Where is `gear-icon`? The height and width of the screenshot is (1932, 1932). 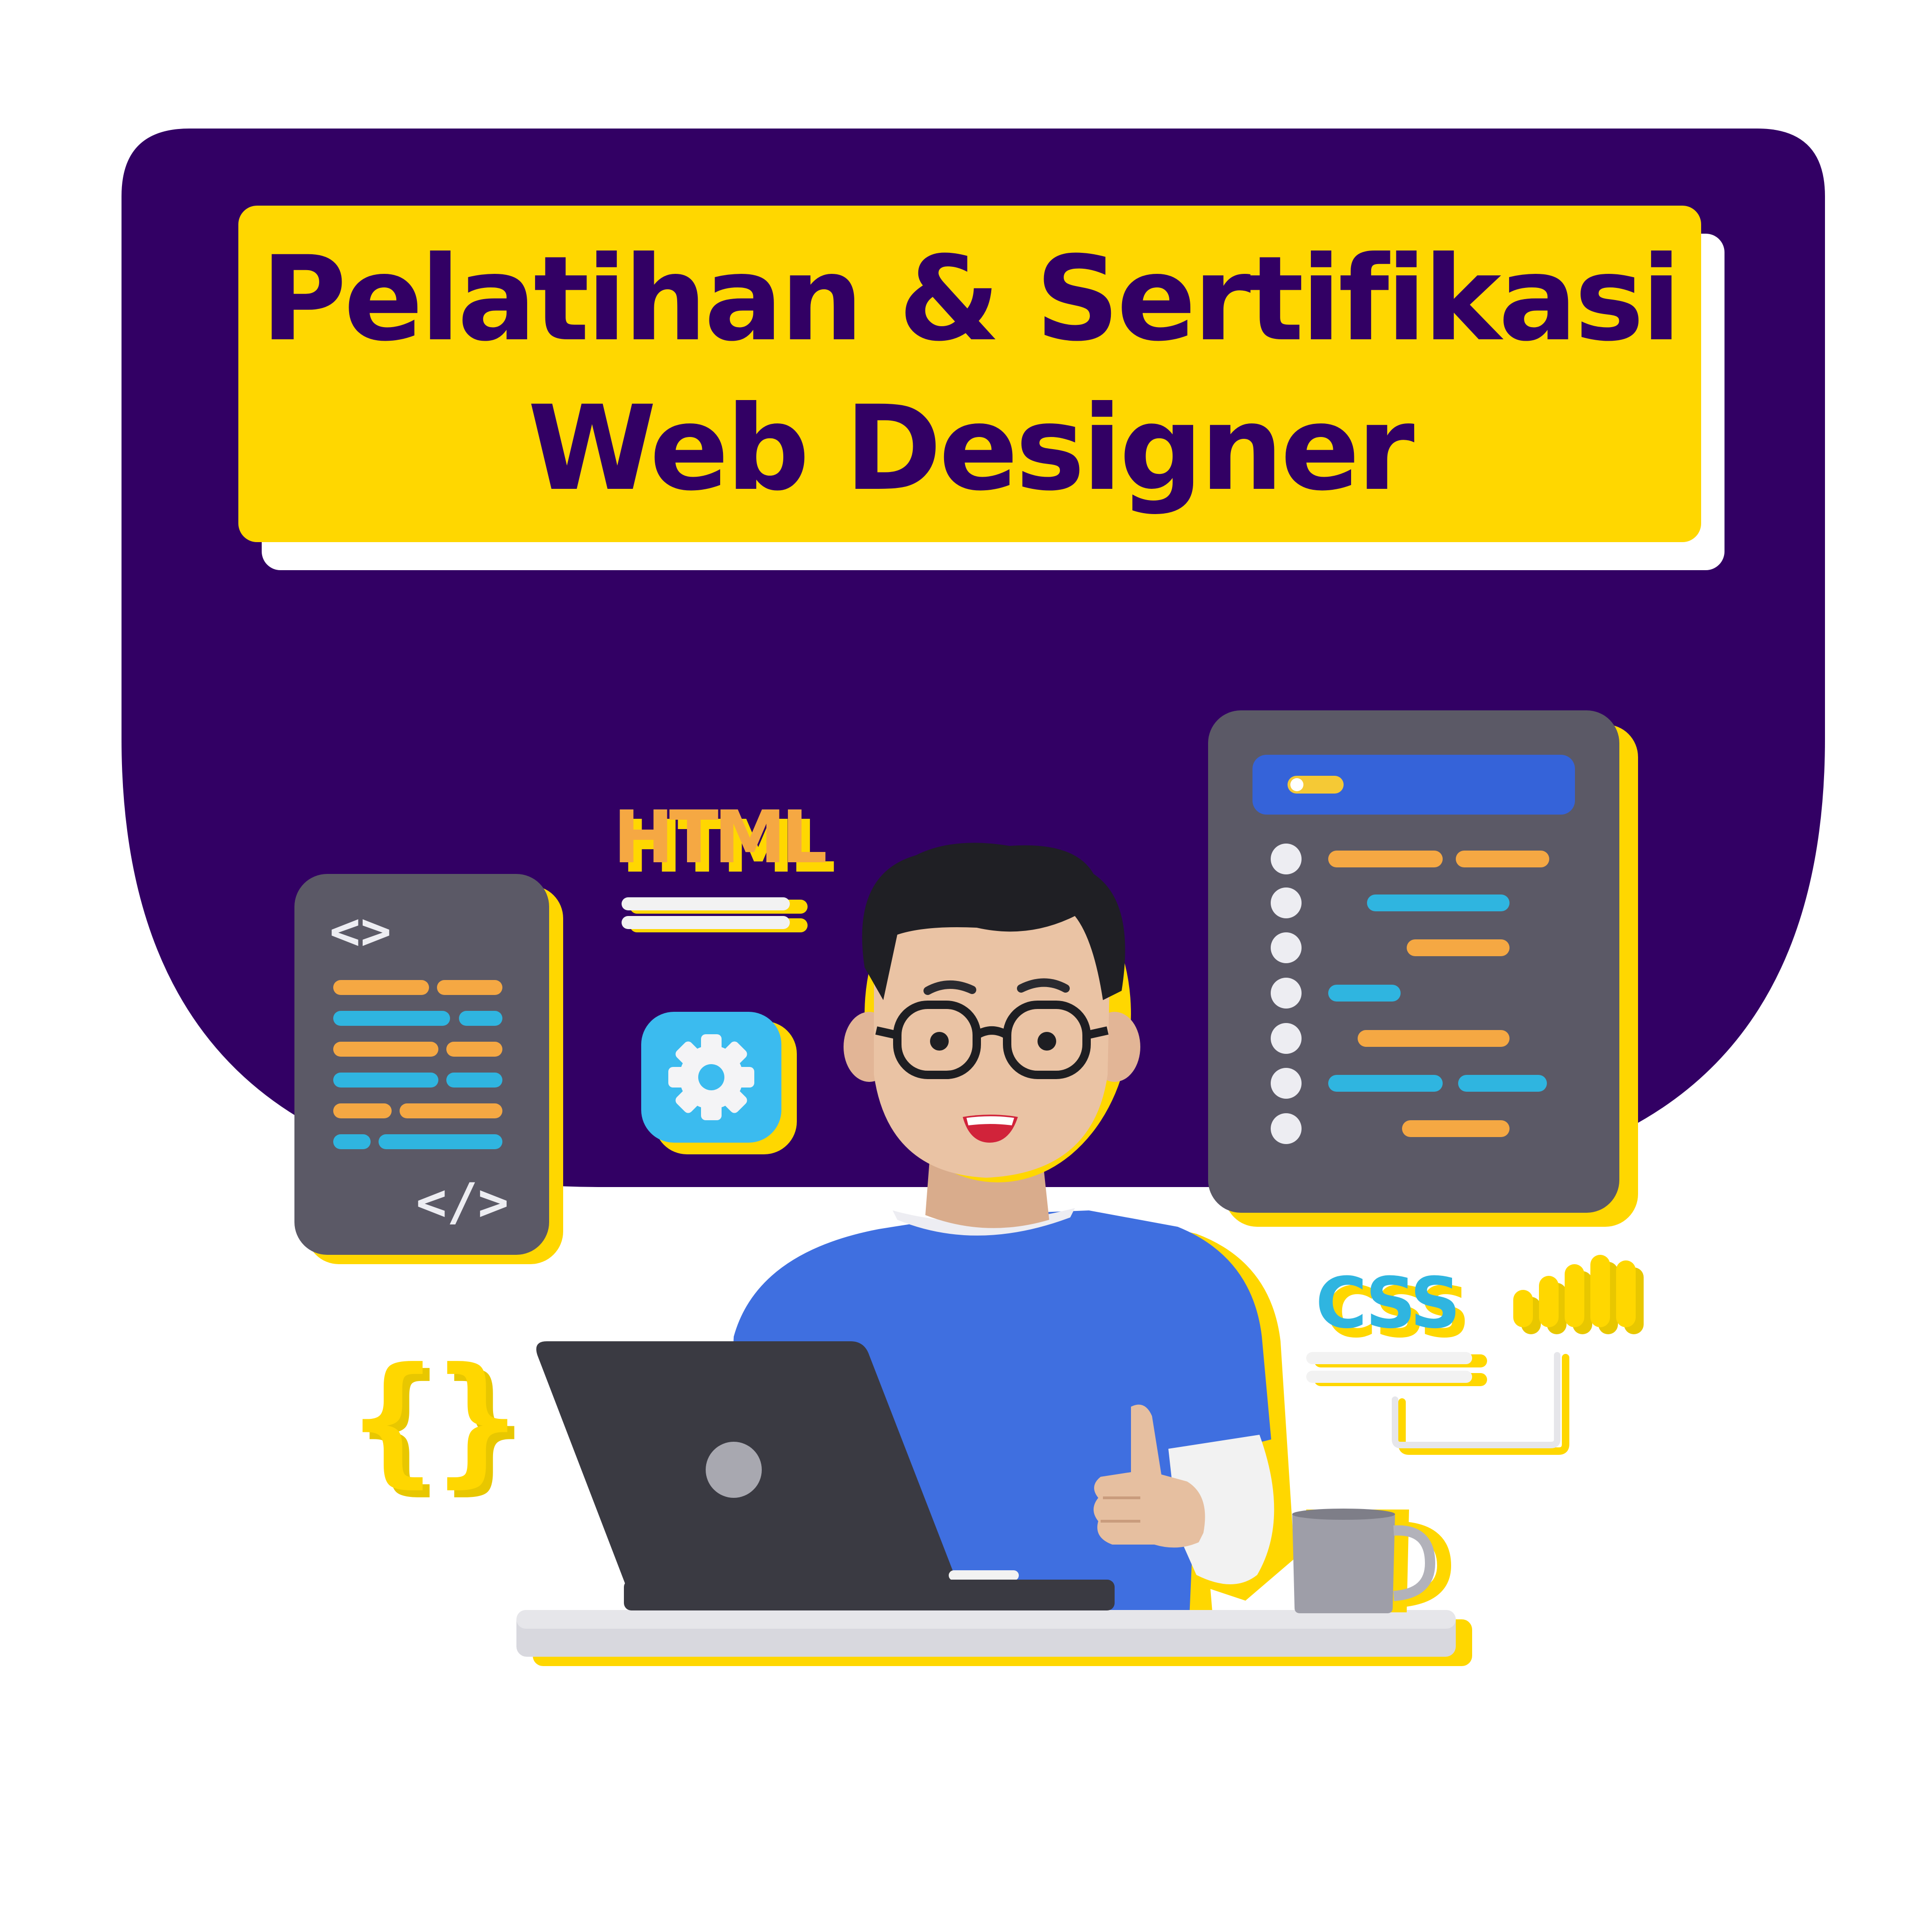 gear-icon is located at coordinates (711, 1077).